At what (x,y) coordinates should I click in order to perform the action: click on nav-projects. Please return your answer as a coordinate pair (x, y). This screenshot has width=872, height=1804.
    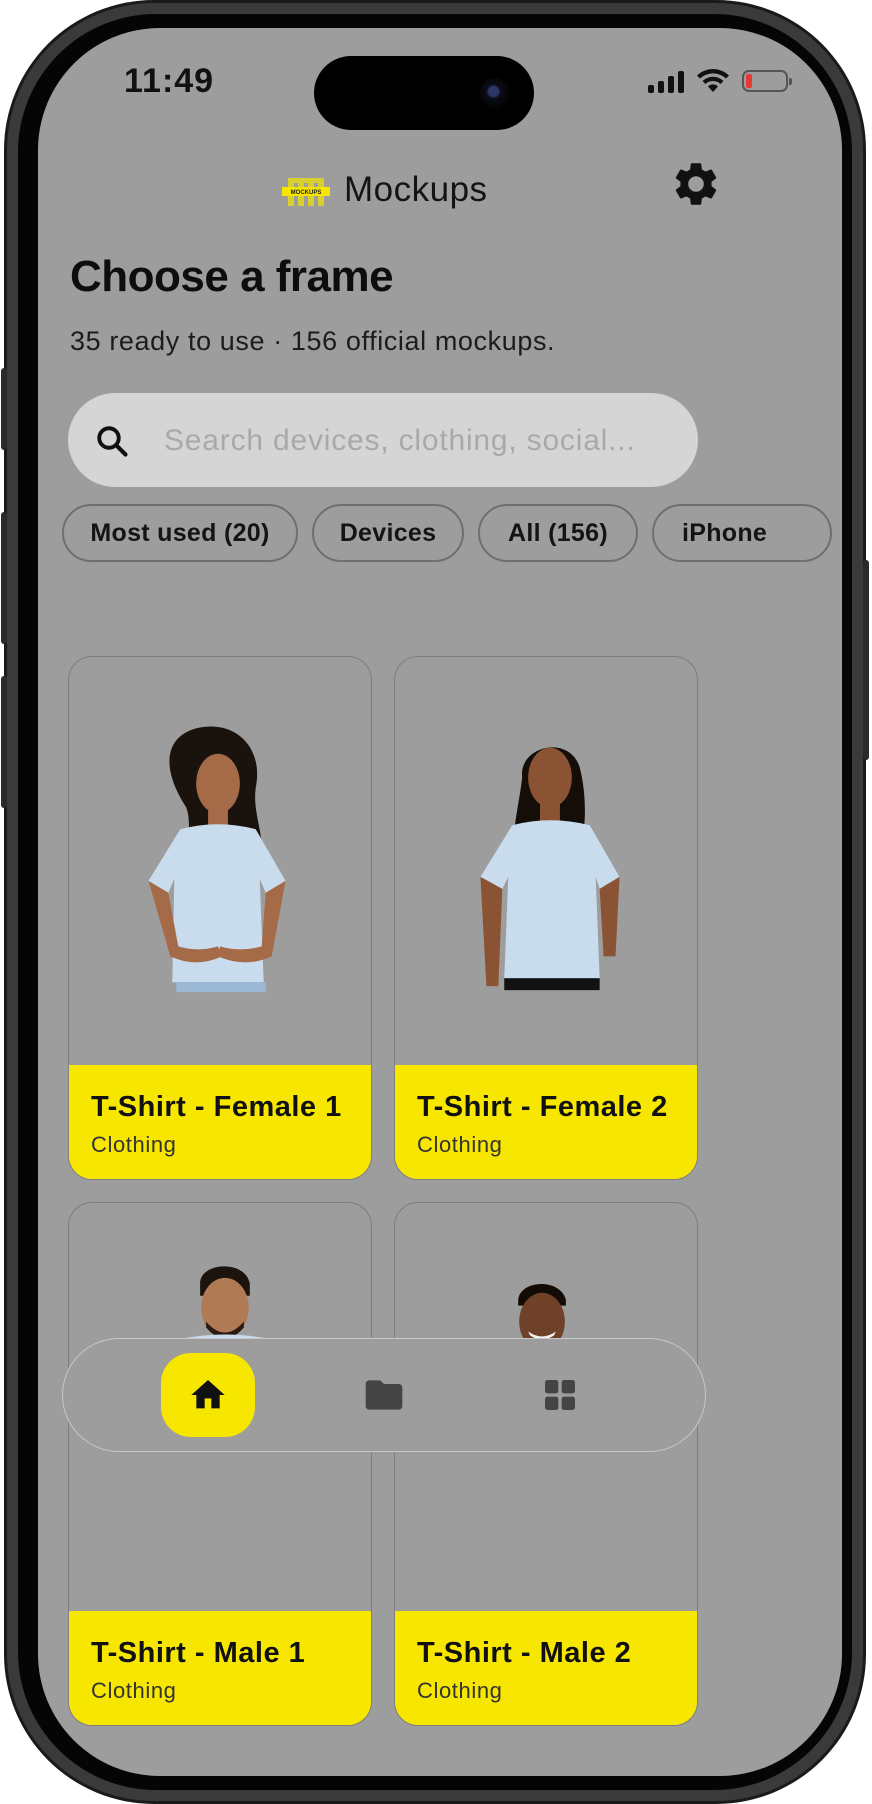
    Looking at the image, I should click on (384, 1395).